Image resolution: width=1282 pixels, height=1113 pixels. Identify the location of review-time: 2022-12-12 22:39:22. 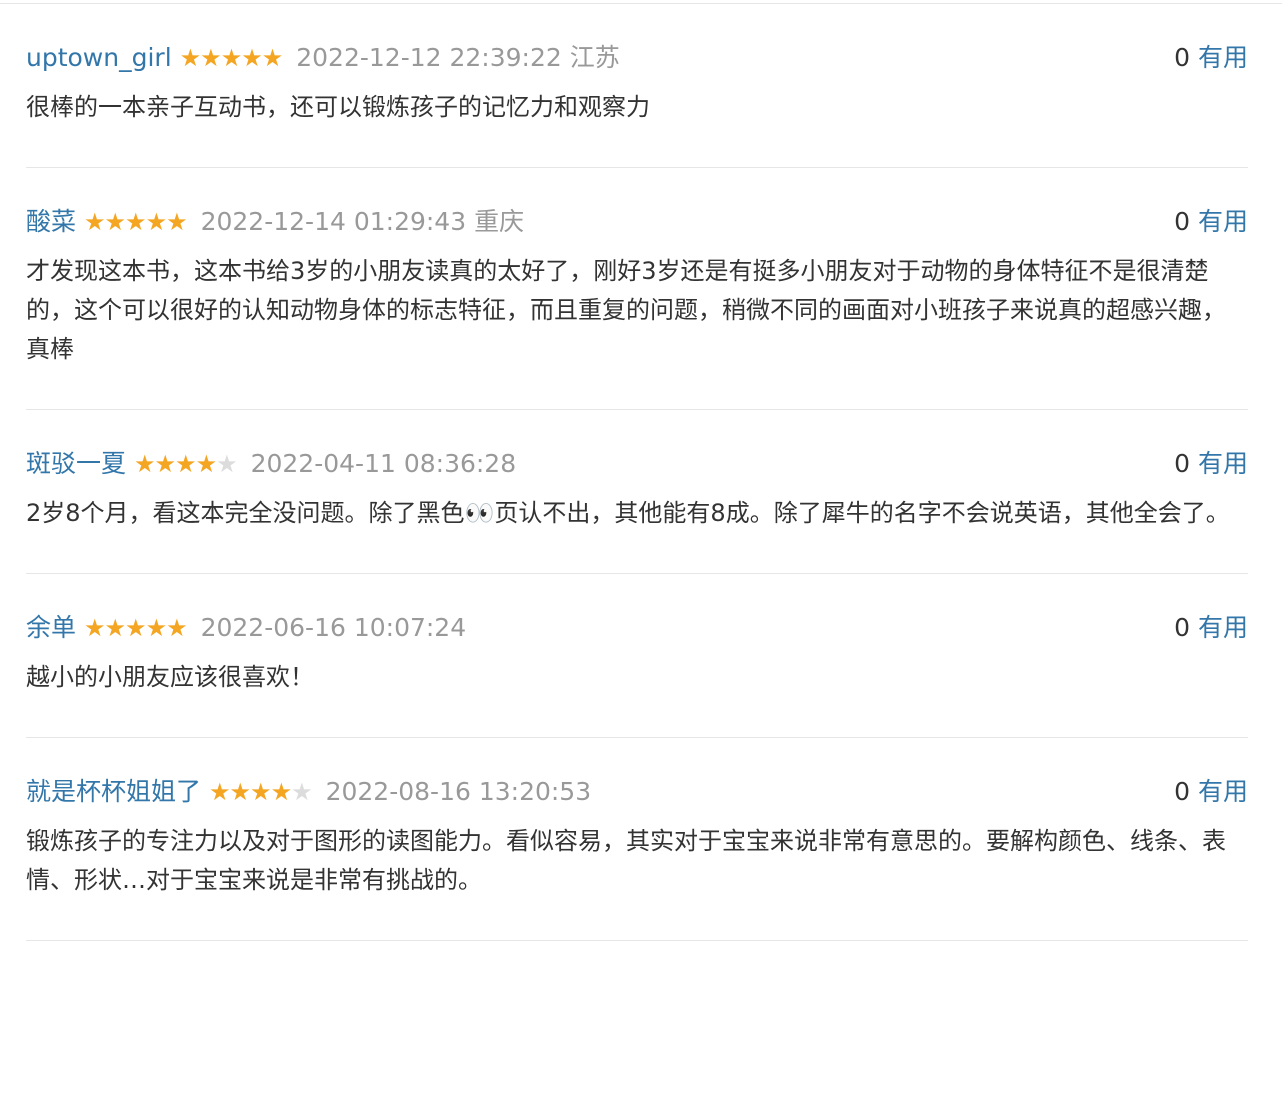
(429, 57).